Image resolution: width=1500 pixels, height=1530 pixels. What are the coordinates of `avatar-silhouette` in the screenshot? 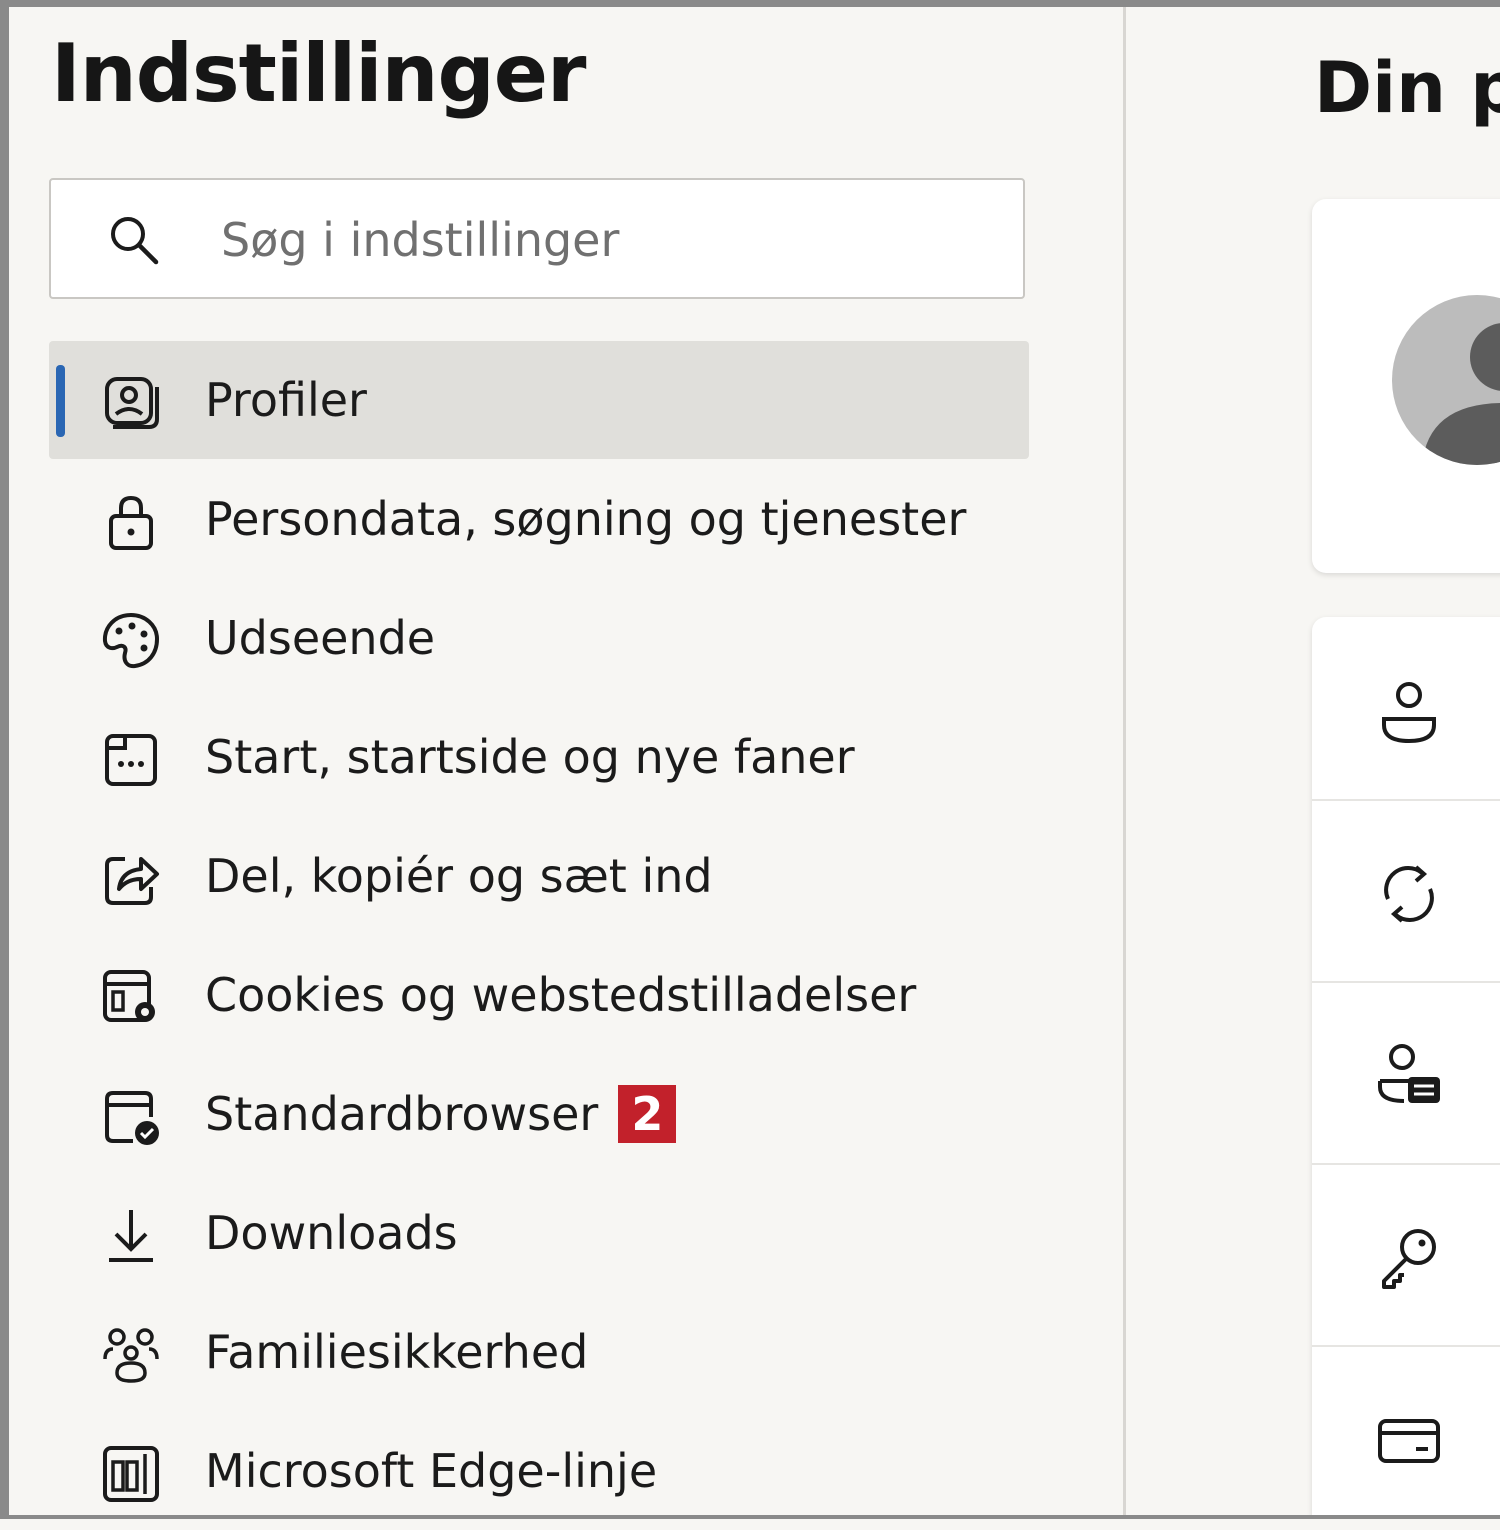 It's located at (1461, 394).